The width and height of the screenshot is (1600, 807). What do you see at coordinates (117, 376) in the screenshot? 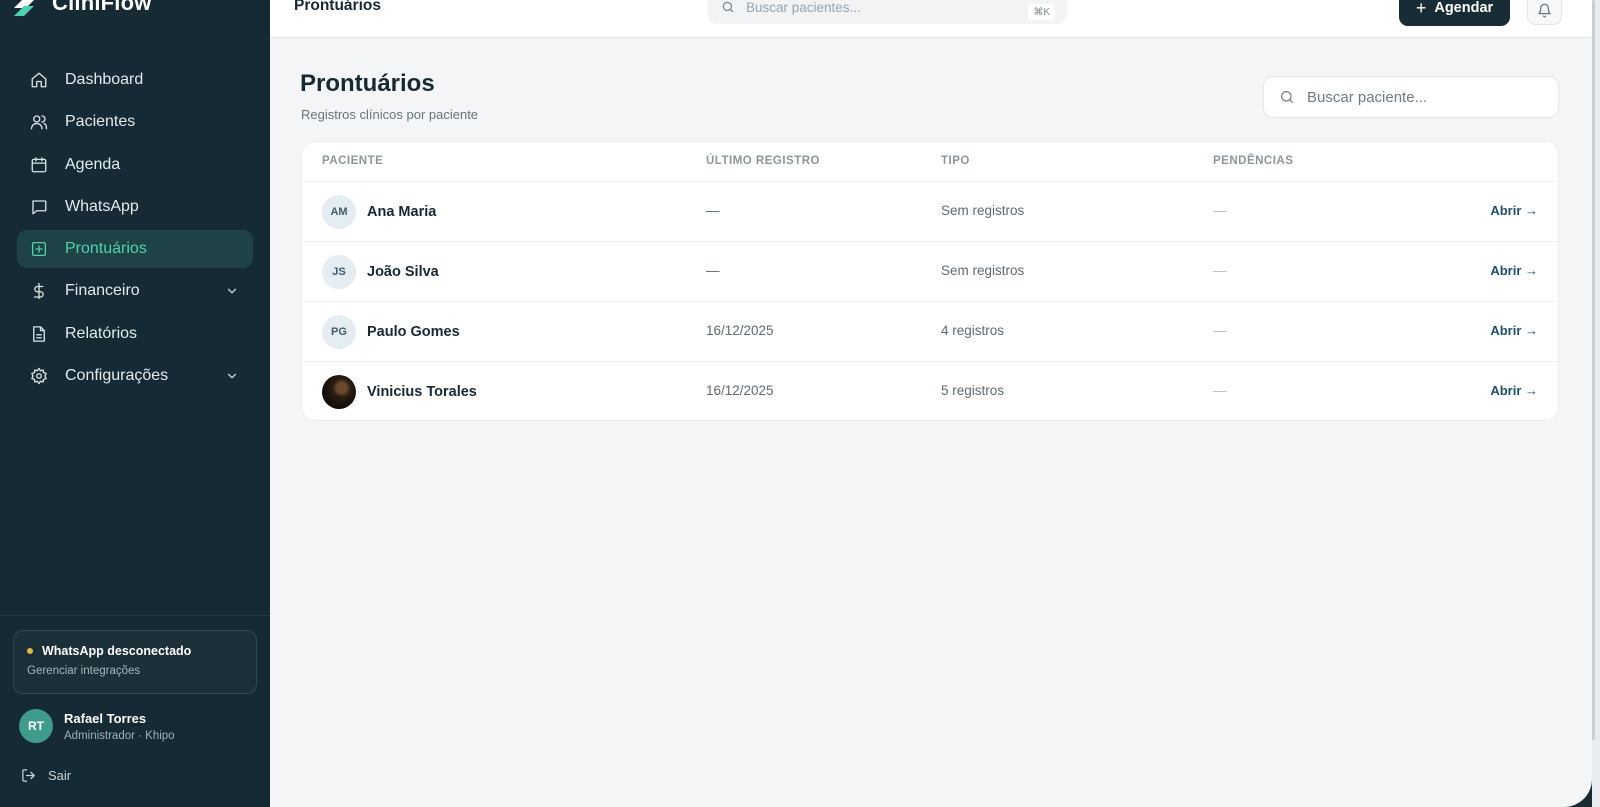
I see `sidebar-item-label: Configurações` at bounding box center [117, 376].